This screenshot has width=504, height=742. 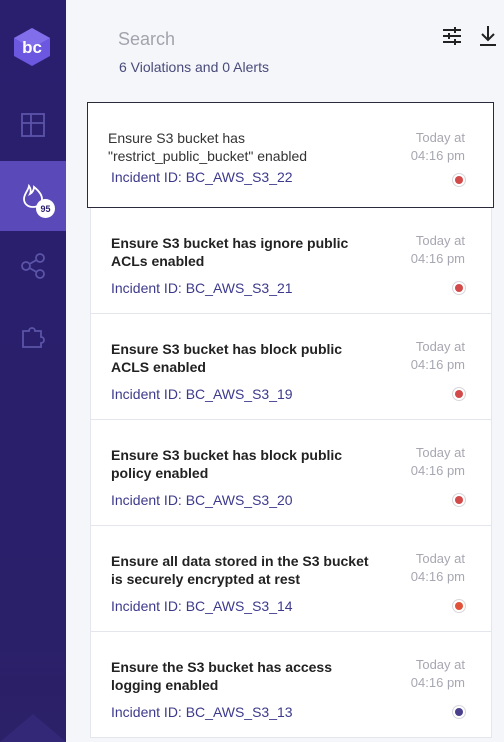 What do you see at coordinates (33, 728) in the screenshot?
I see `sidebar-decoration` at bounding box center [33, 728].